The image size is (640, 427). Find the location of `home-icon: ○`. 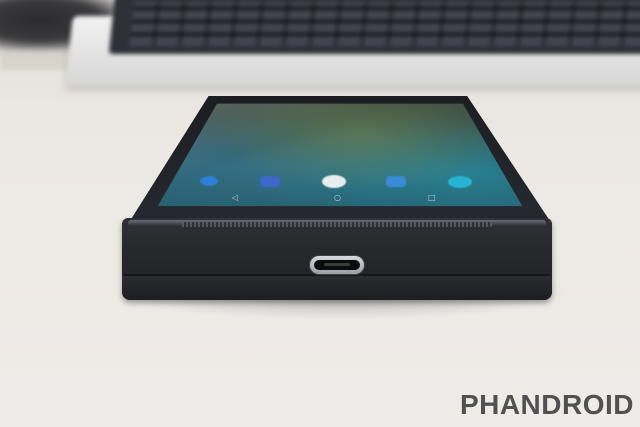

home-icon: ○ is located at coordinates (337, 197).